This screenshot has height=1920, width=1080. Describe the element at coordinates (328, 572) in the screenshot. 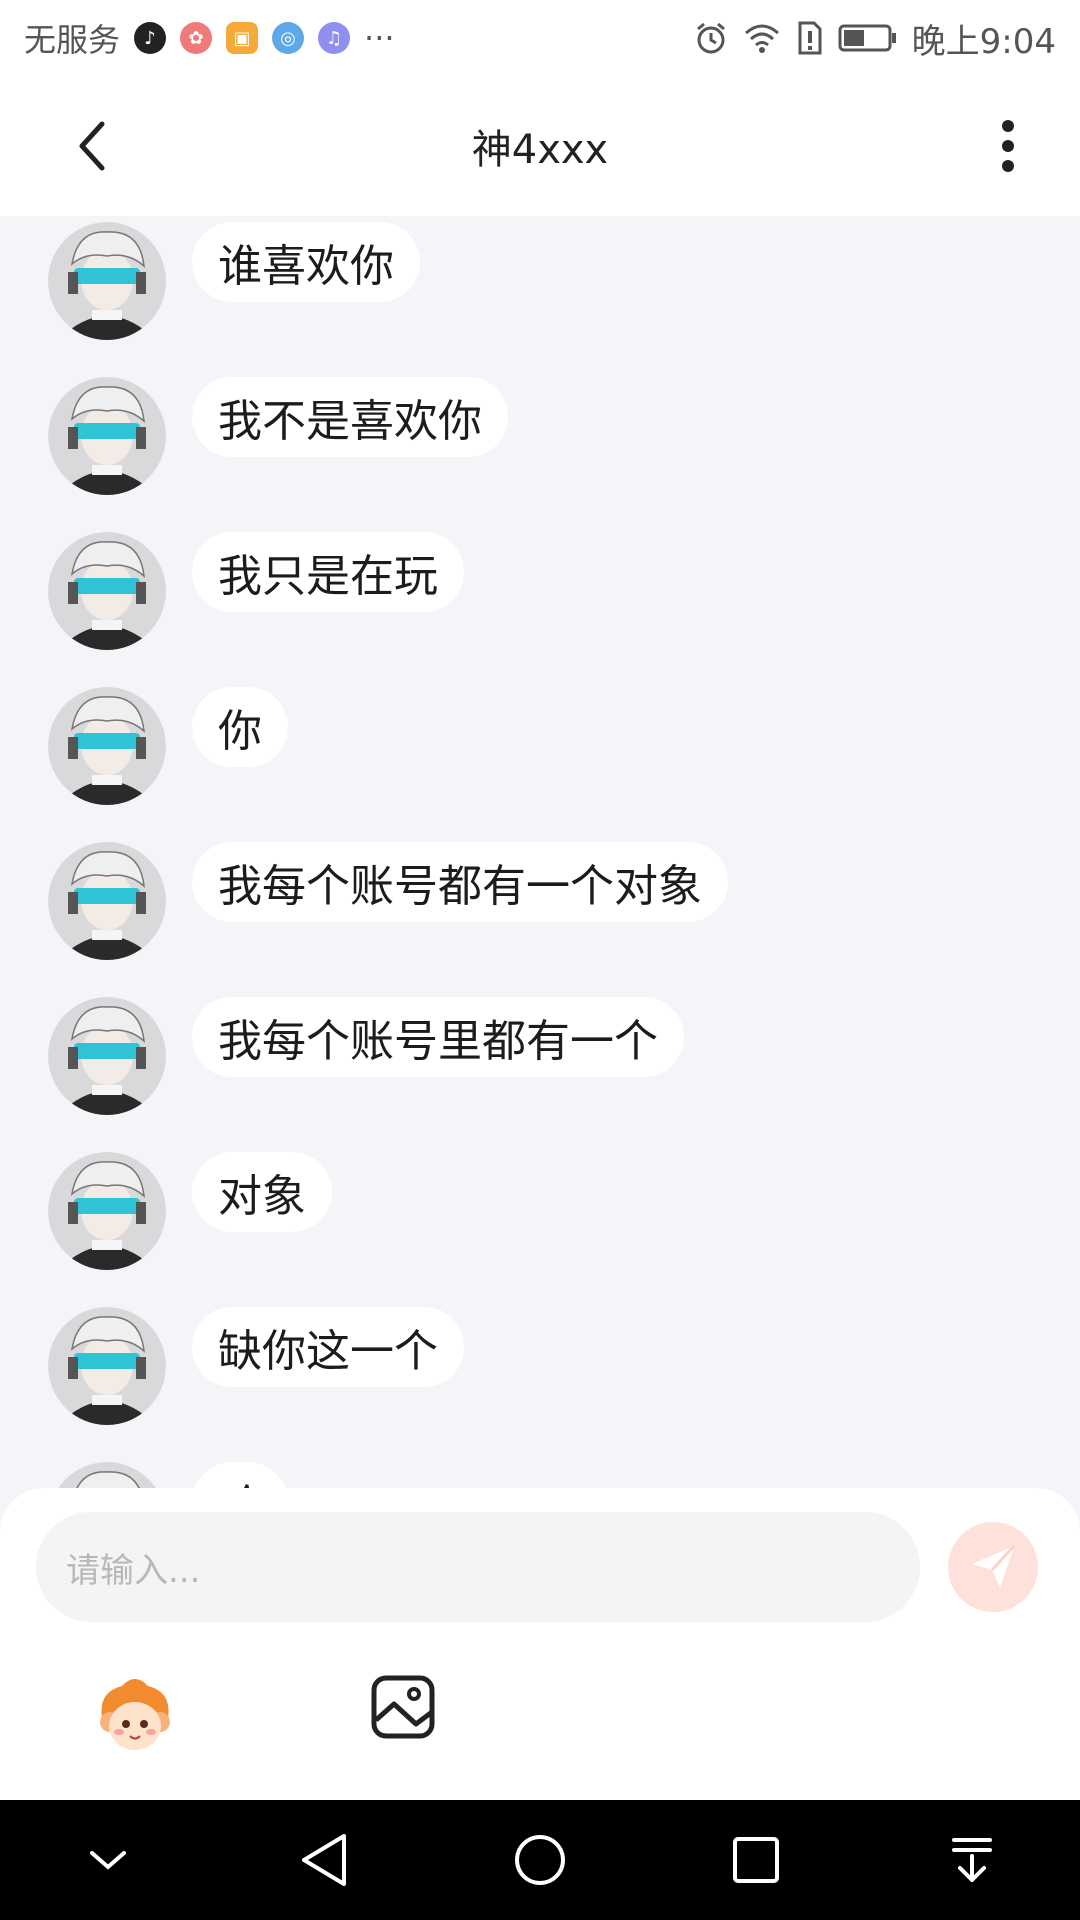

I see `message-bubble: 我只是在玩` at that location.